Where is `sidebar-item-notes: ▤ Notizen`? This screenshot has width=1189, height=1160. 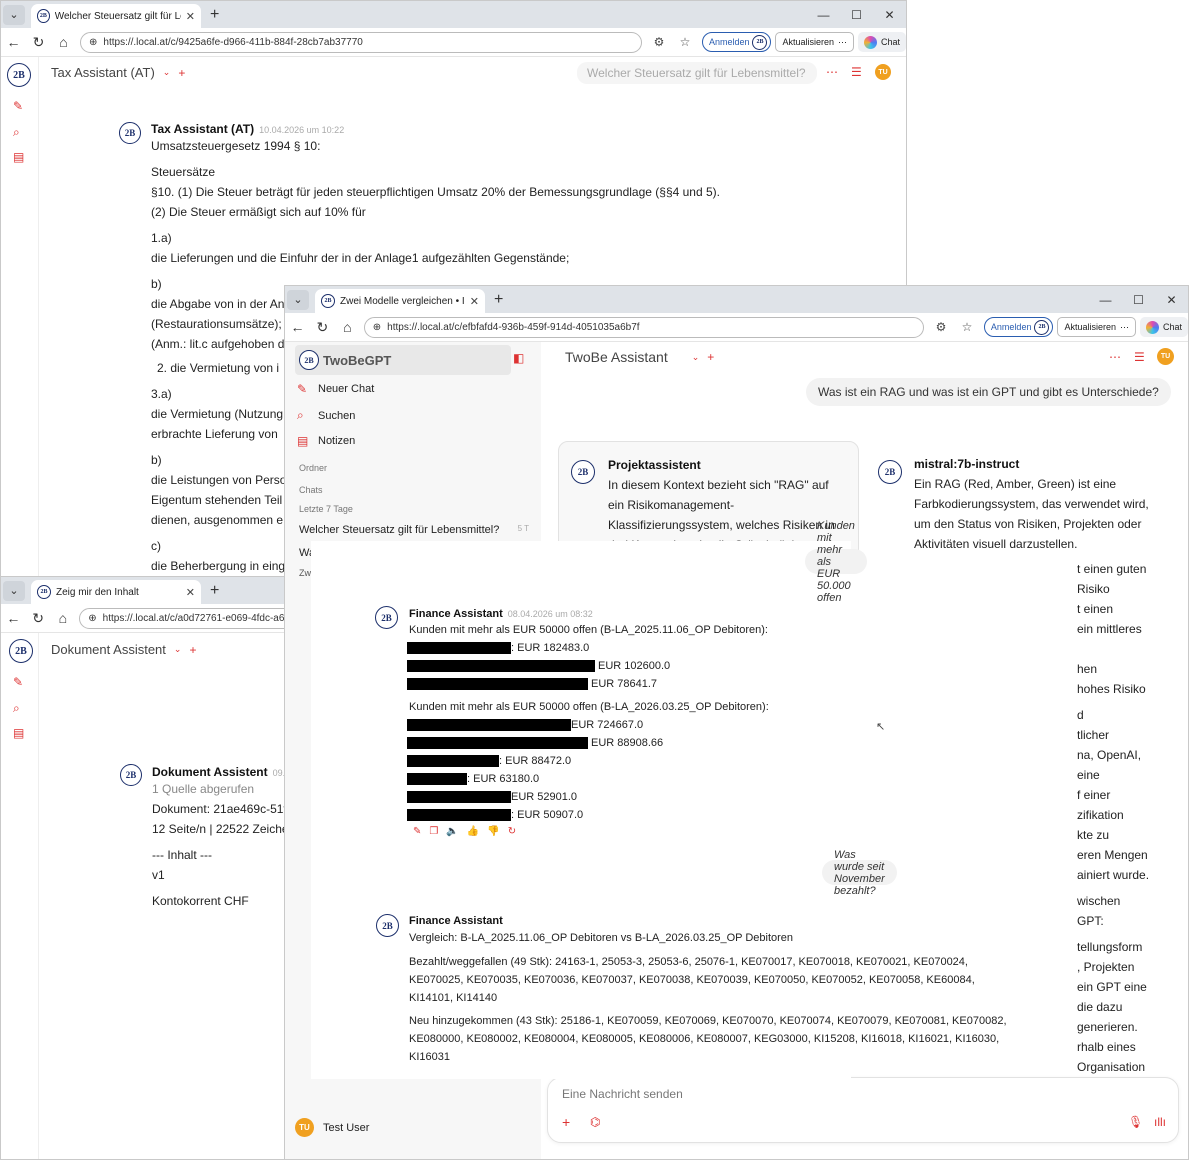
sidebar-item-notes: ▤ Notizen is located at coordinates (326, 441).